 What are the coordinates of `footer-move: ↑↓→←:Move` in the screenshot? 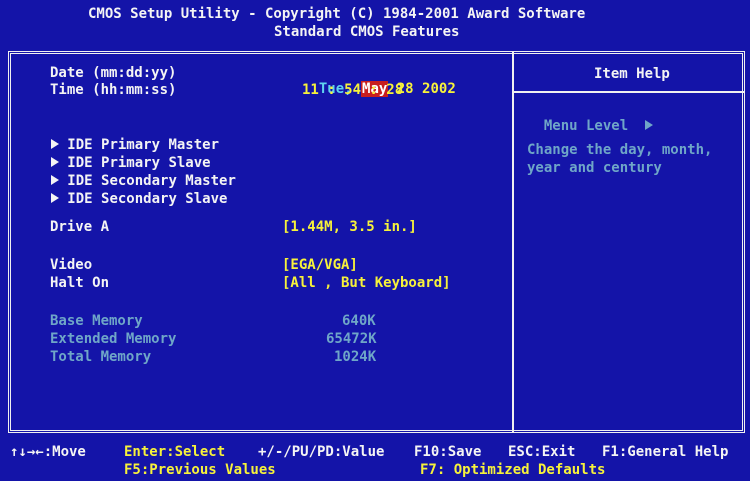 It's located at (48, 452).